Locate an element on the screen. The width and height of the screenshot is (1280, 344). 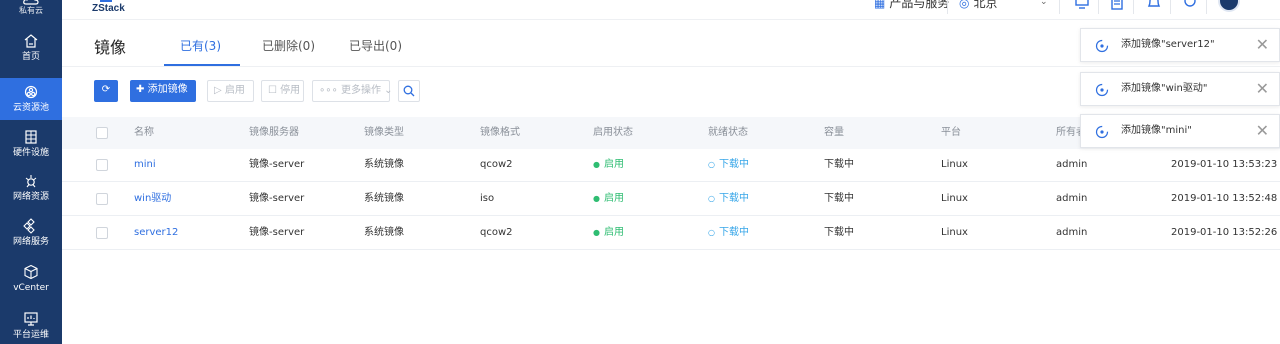
disable-button: ☐ 停用 is located at coordinates (282, 91).